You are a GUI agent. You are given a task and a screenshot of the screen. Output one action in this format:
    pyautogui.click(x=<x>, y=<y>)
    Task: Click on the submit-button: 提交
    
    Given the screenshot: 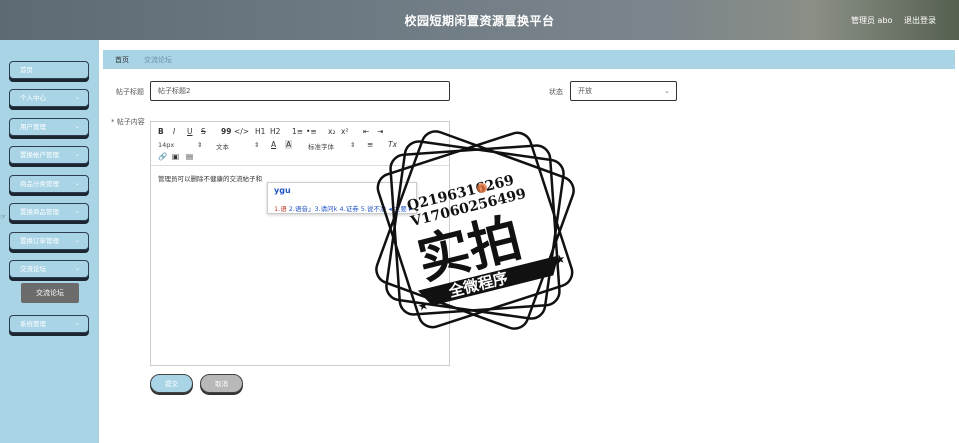 What is the action you would take?
    pyautogui.click(x=171, y=383)
    